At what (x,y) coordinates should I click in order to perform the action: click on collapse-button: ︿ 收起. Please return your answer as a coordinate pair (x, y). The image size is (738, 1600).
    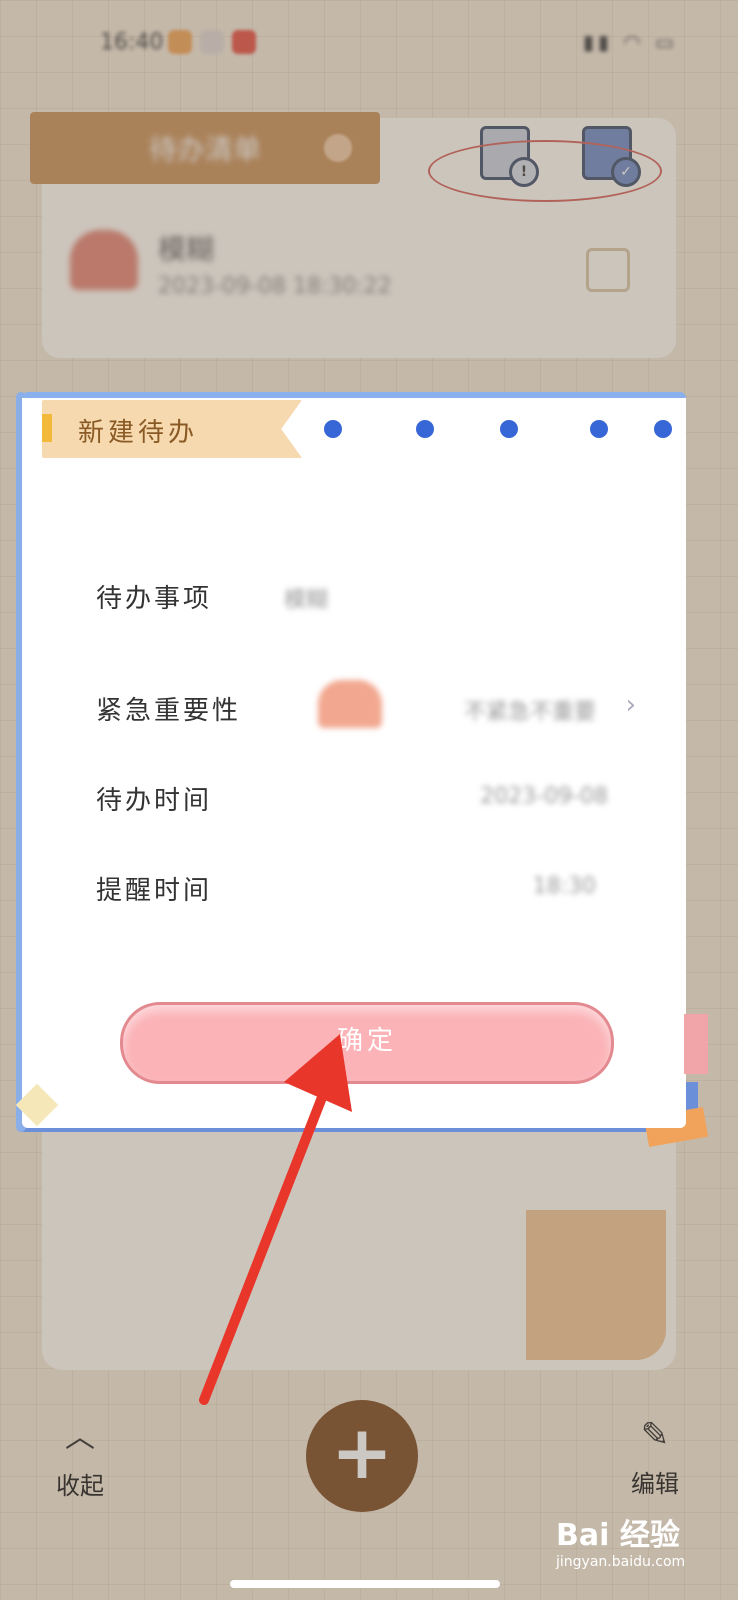
    Looking at the image, I should click on (80, 1463).